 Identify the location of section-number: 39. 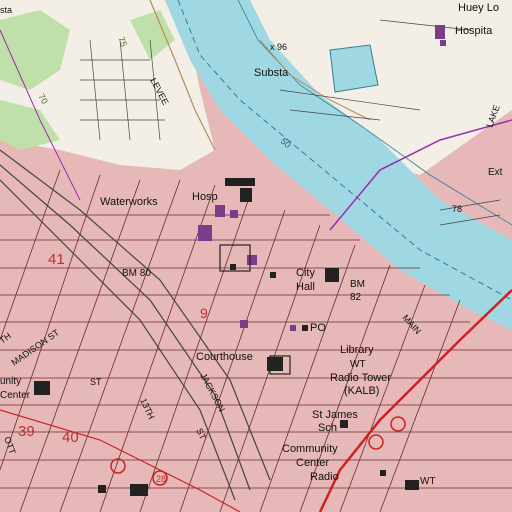
(26, 431).